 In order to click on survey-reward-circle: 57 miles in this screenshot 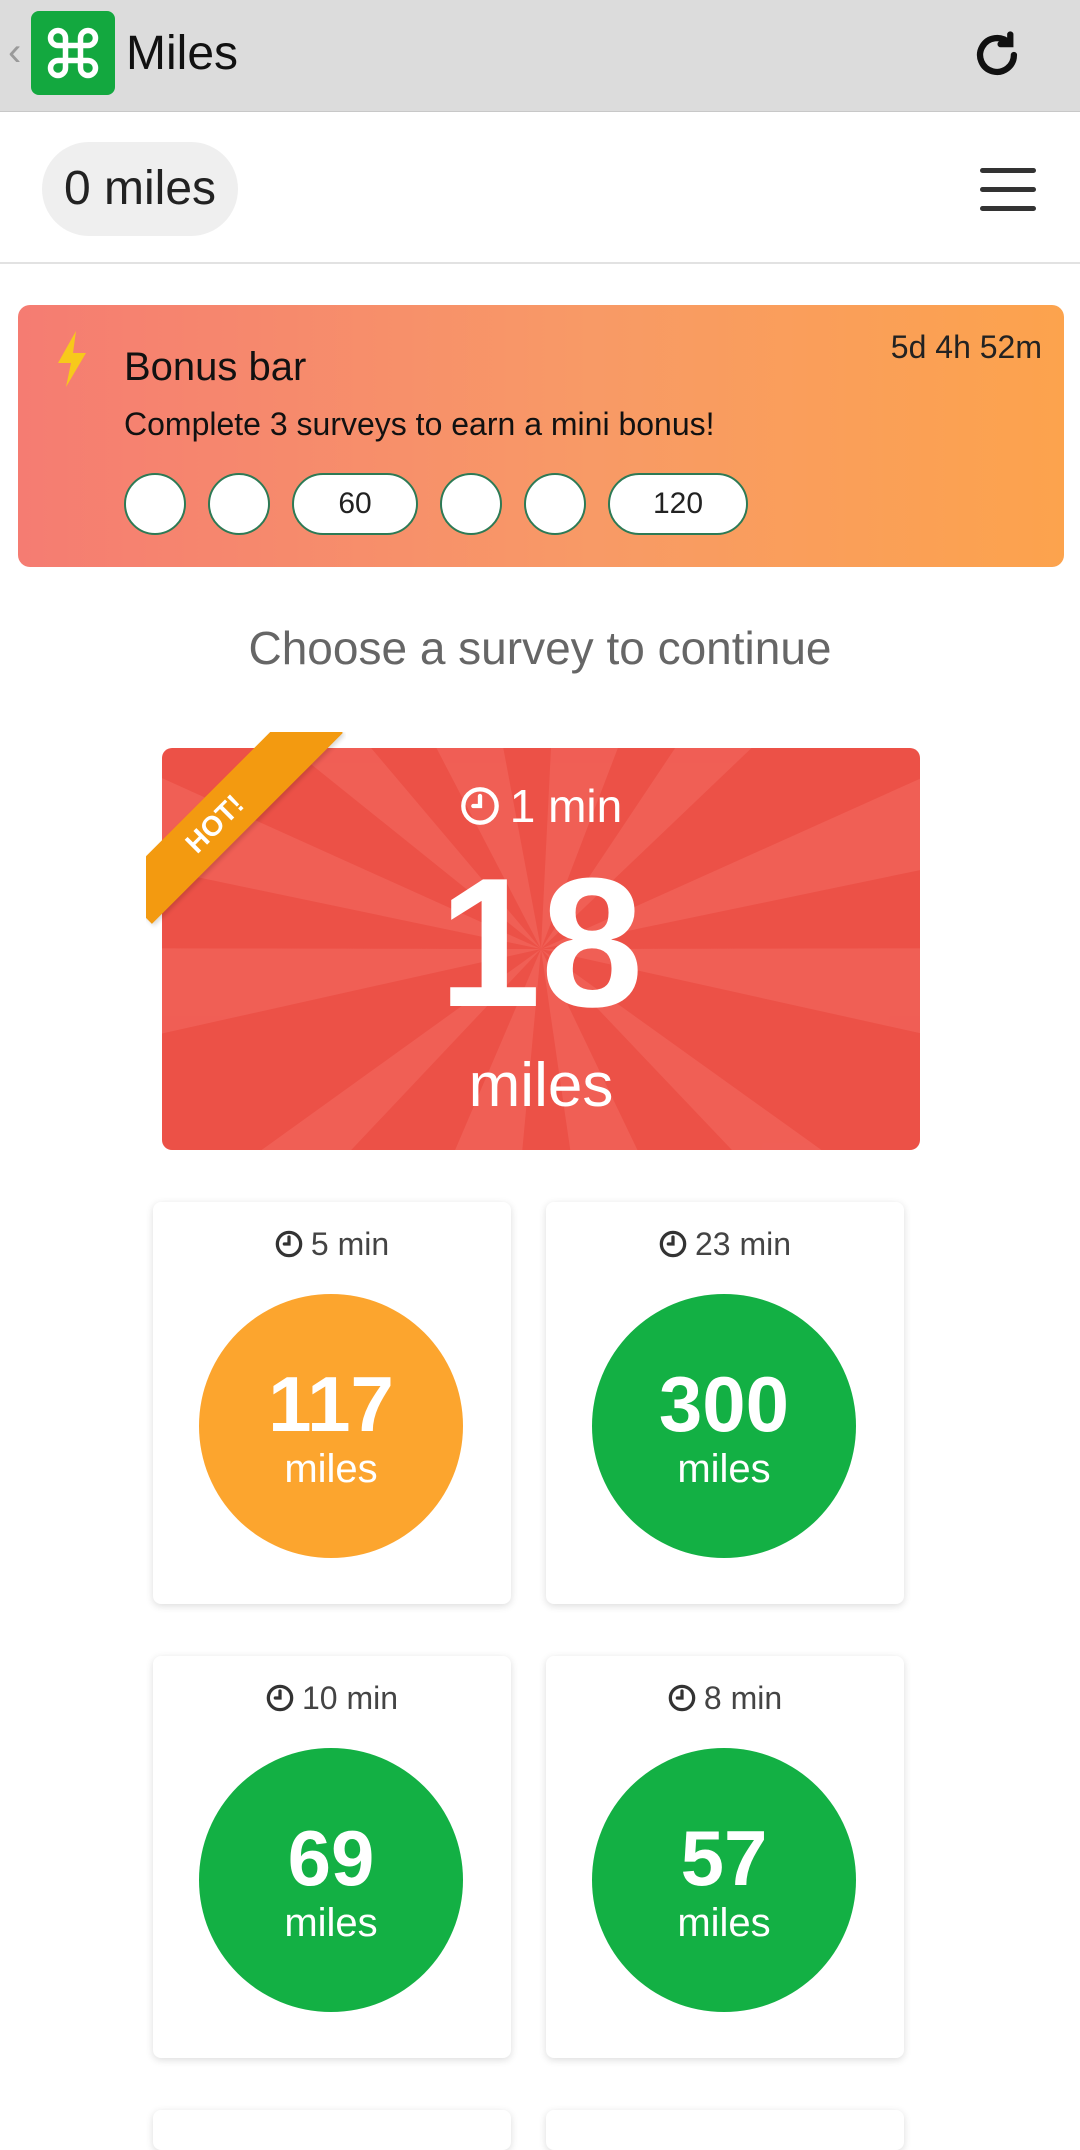, I will do `click(724, 1880)`.